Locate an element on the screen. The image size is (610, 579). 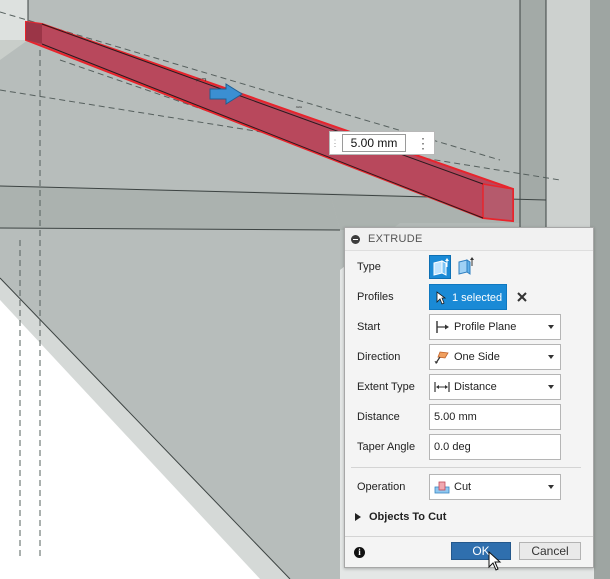
taper-angle-label: Taper Angle is located at coordinates (386, 447).